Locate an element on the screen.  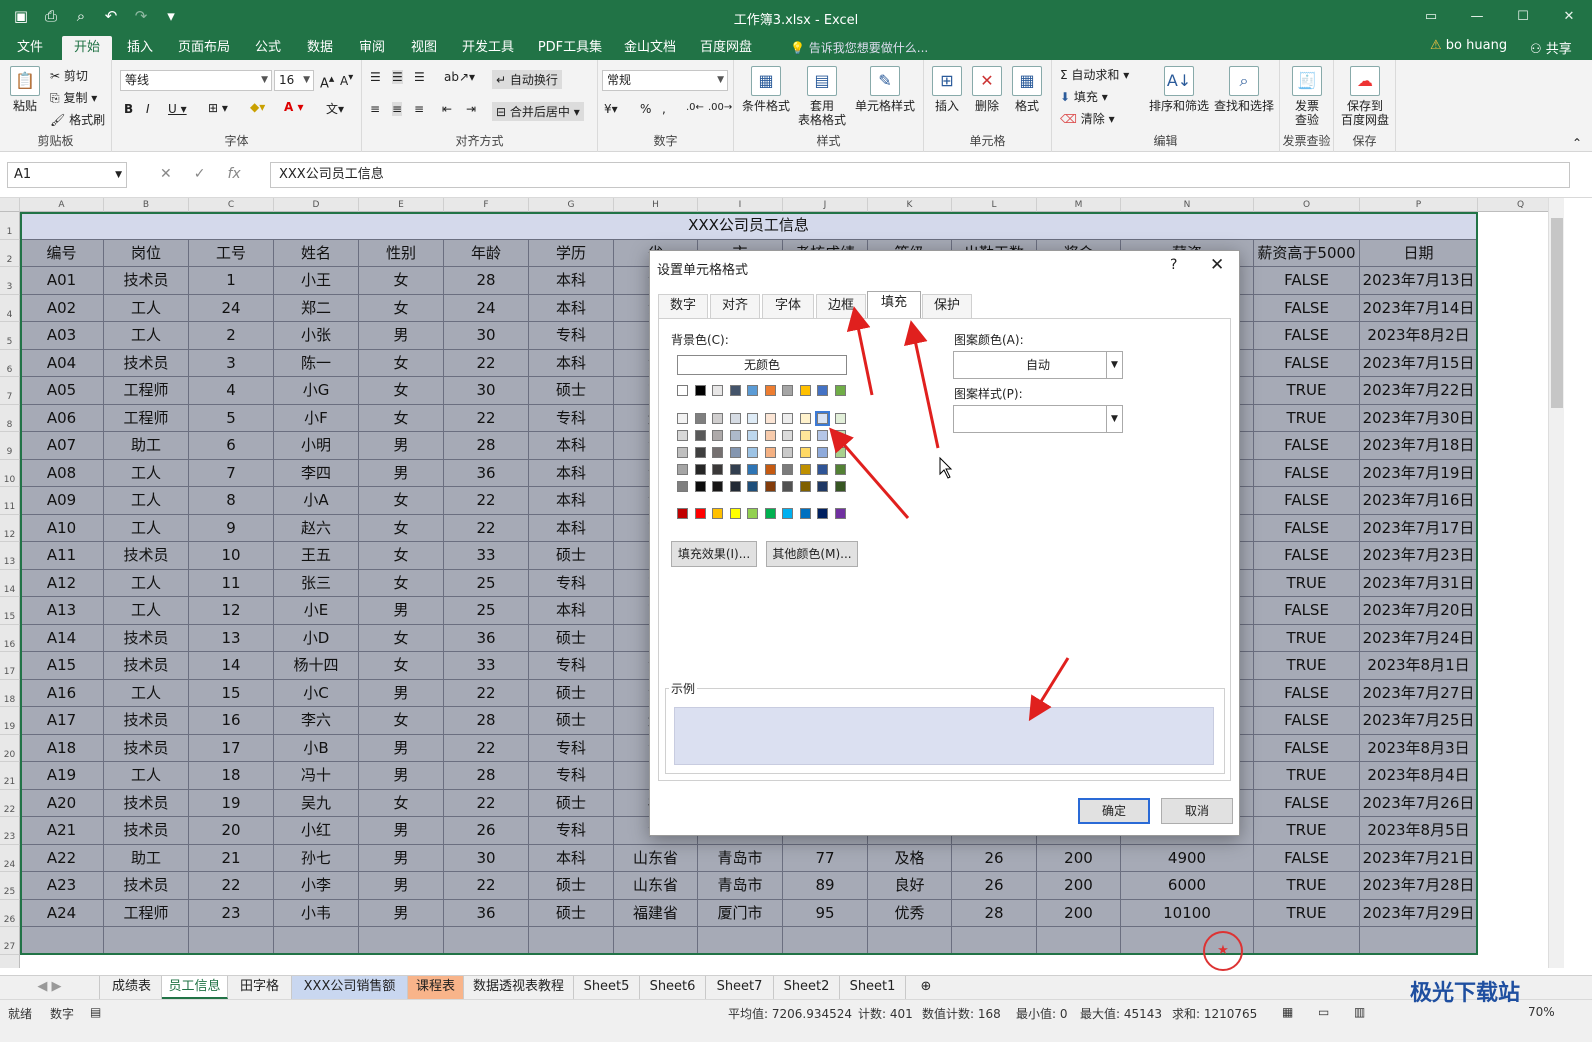
sheet-nav-arrows: ◀ ▶ is located at coordinates (50, 987).